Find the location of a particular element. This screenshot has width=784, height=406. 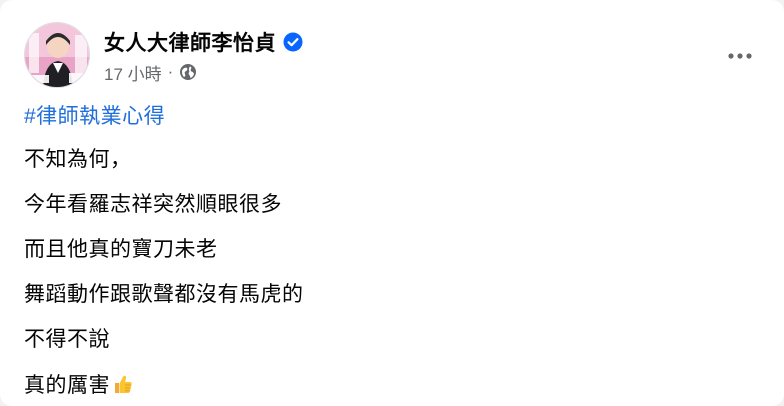

post-subinfo: 17 小時 · is located at coordinates (203, 72).